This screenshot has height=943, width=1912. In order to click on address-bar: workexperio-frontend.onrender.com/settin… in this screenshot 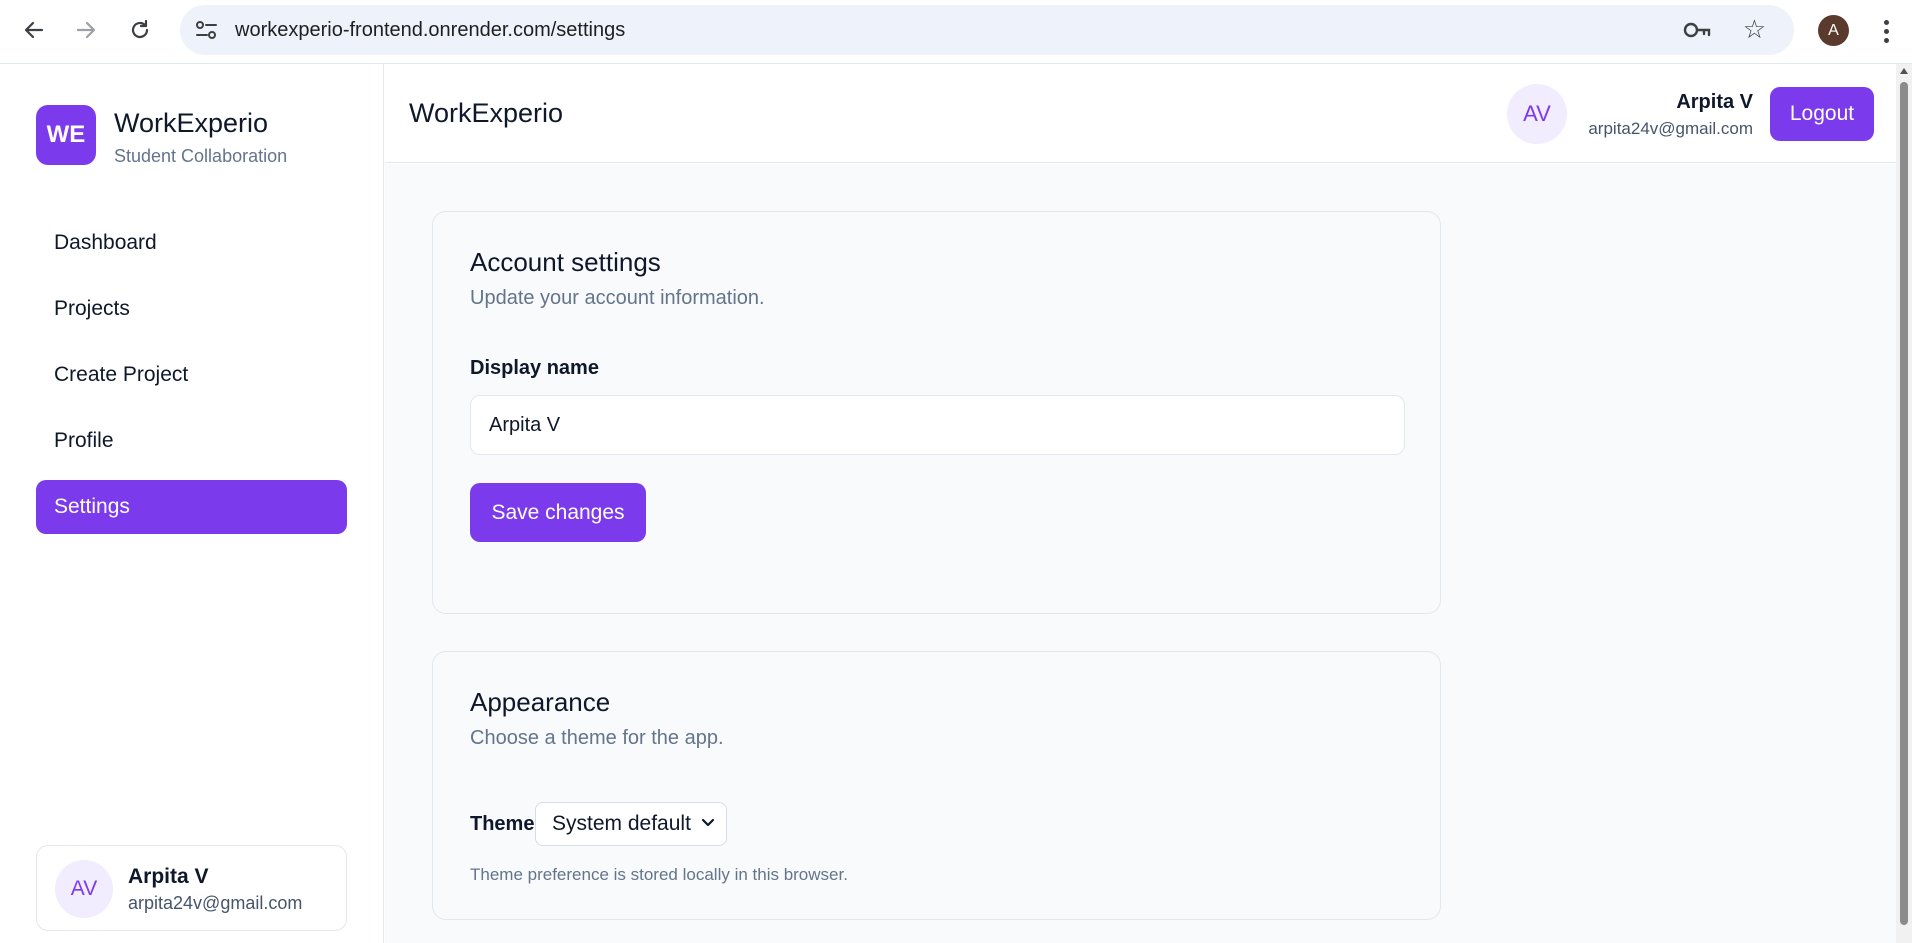, I will do `click(987, 30)`.